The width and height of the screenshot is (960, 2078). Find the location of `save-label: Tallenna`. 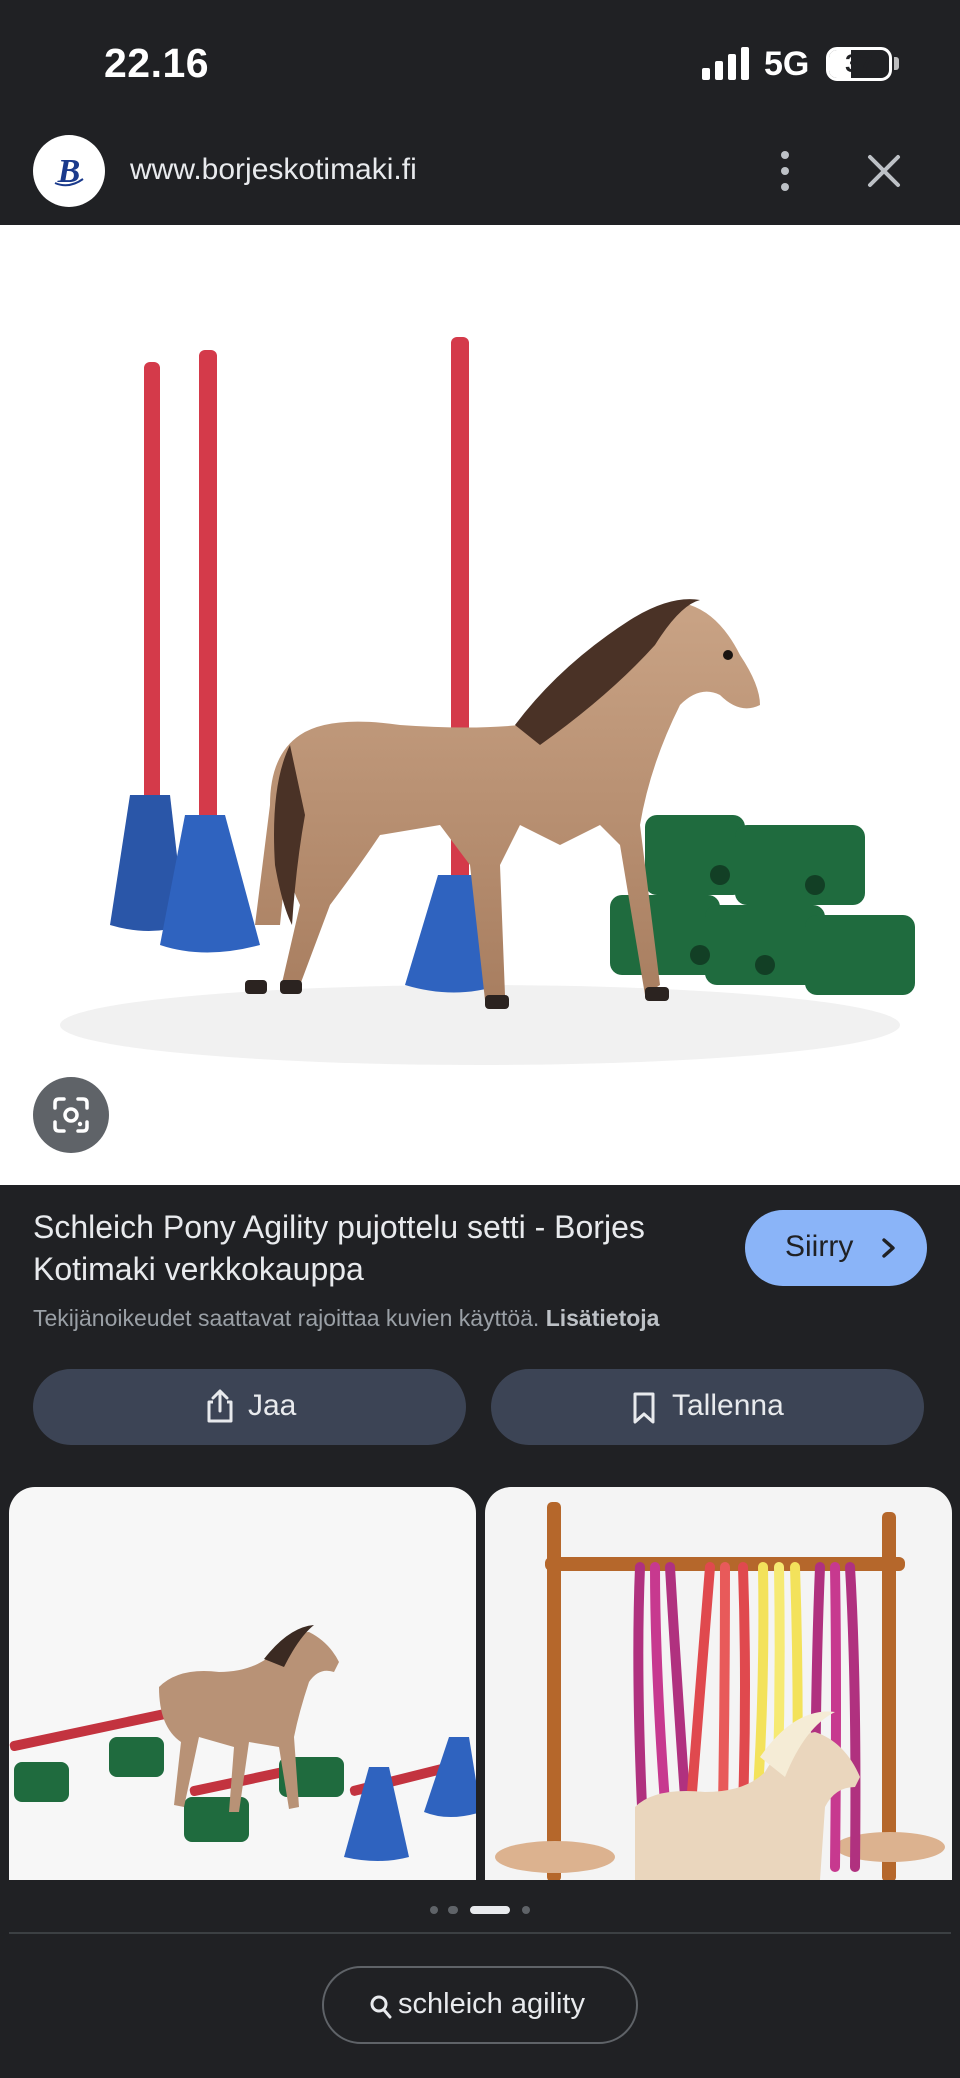

save-label: Tallenna is located at coordinates (728, 1405).